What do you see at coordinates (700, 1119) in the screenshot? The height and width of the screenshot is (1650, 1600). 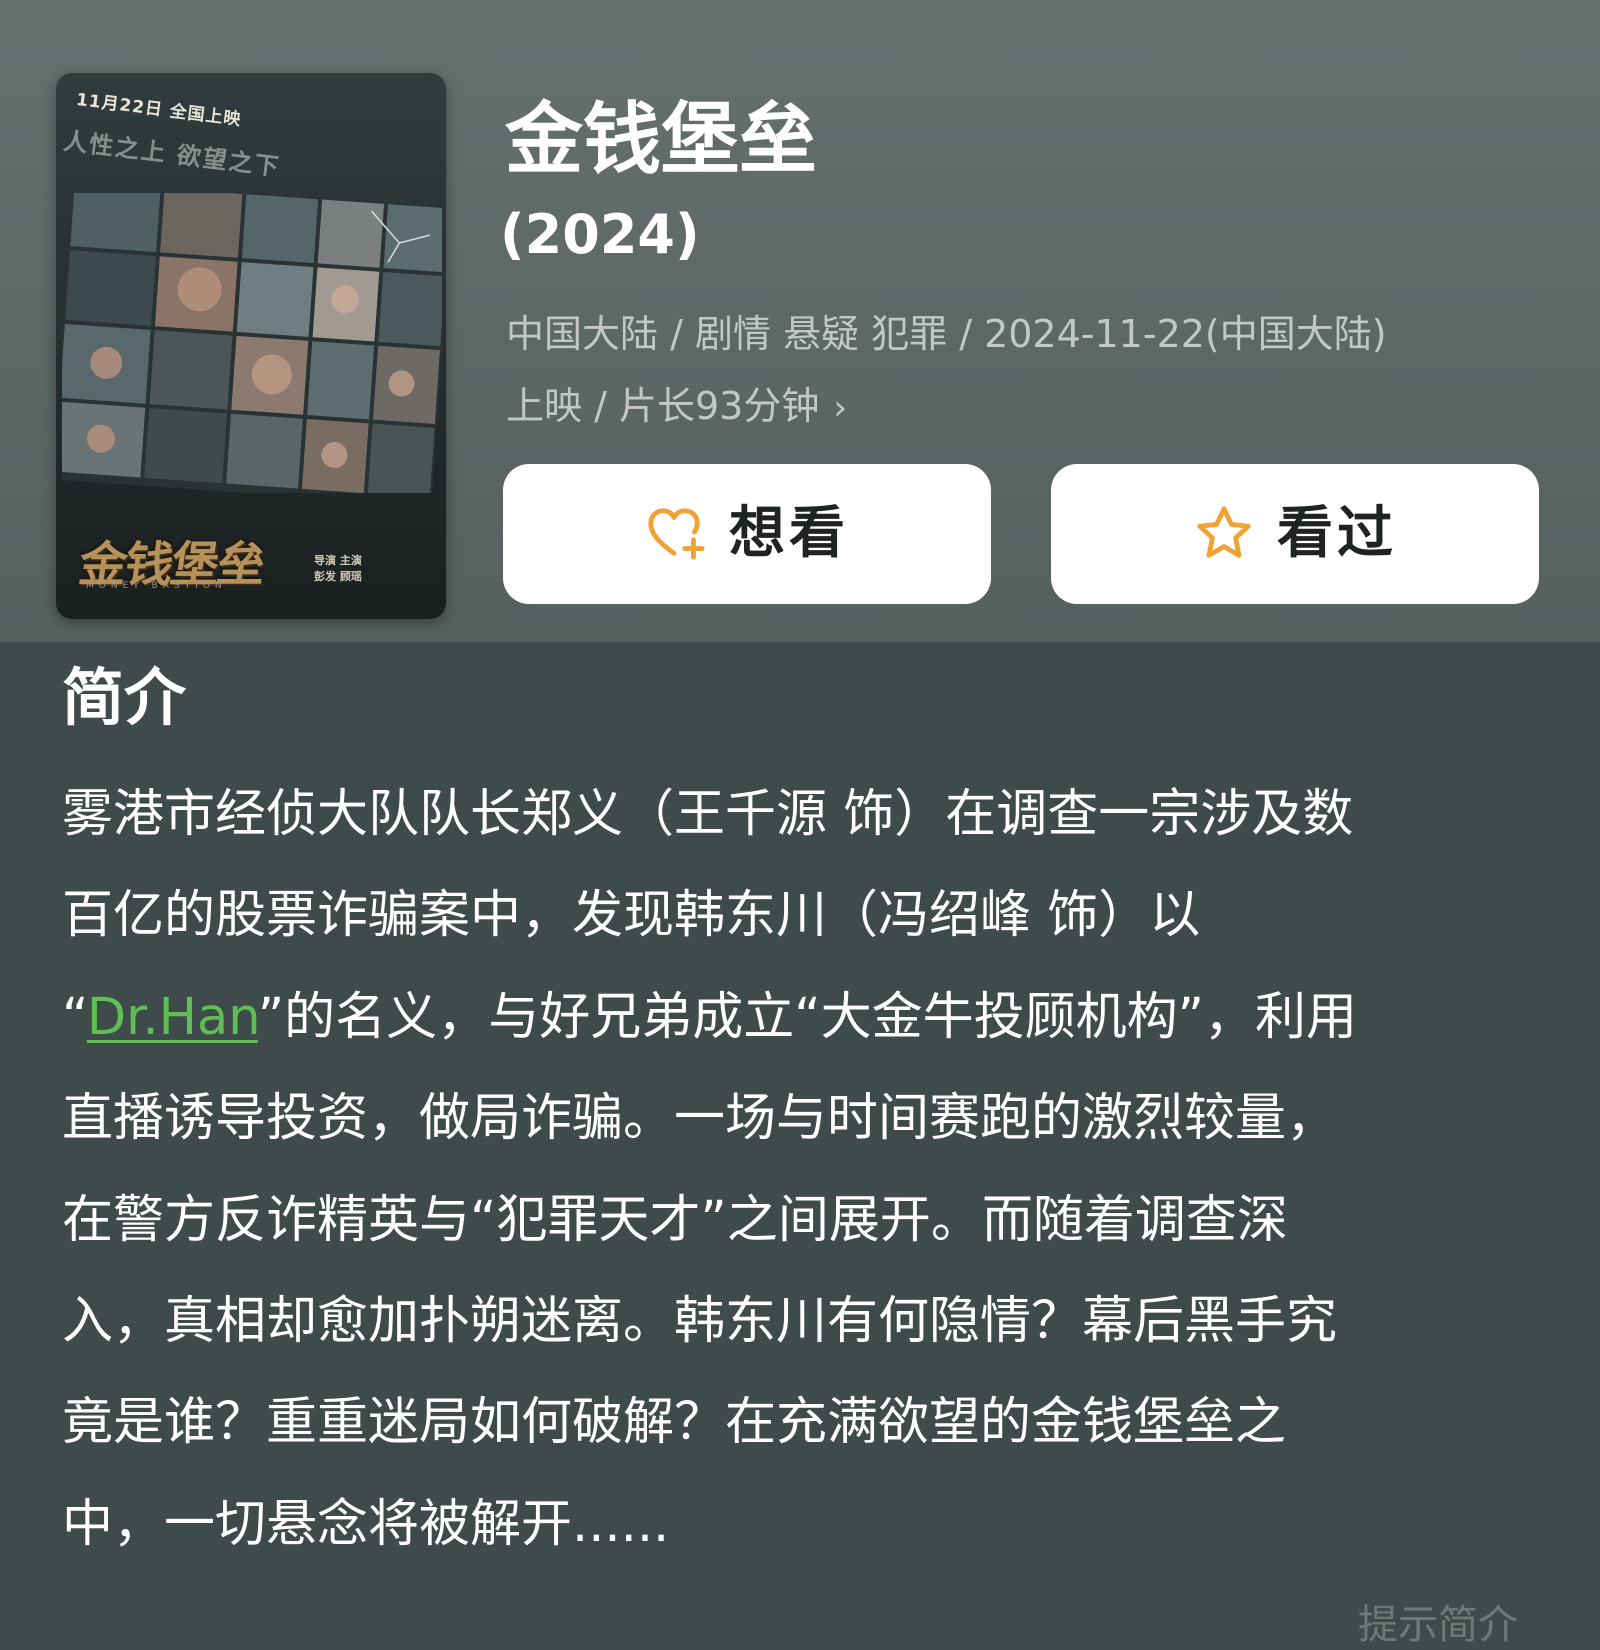 I see `synopsis-line: 直播诱导投资，做局诈骗。一场与时间赛跑的激烈较量，` at bounding box center [700, 1119].